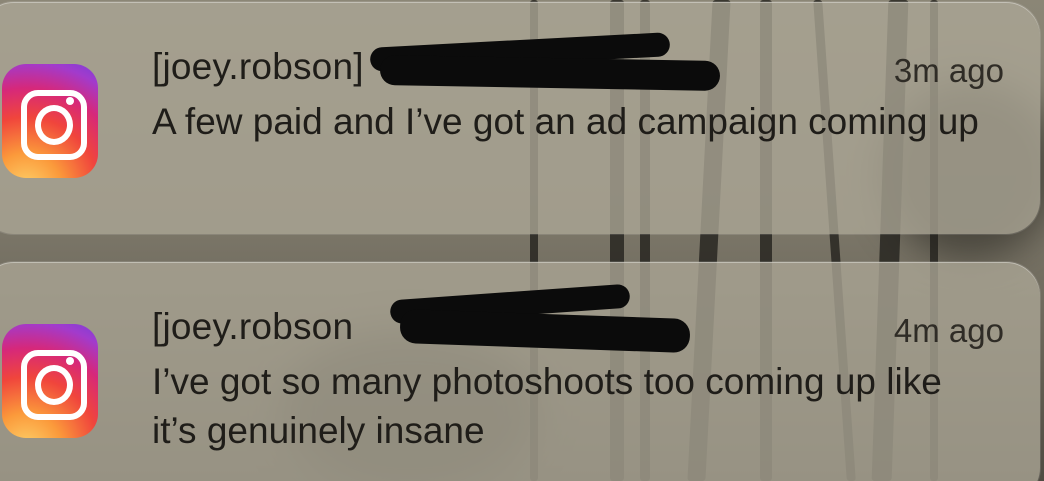 The image size is (1044, 481). Describe the element at coordinates (948, 330) in the screenshot. I see `notification-time: 4m ago` at that location.